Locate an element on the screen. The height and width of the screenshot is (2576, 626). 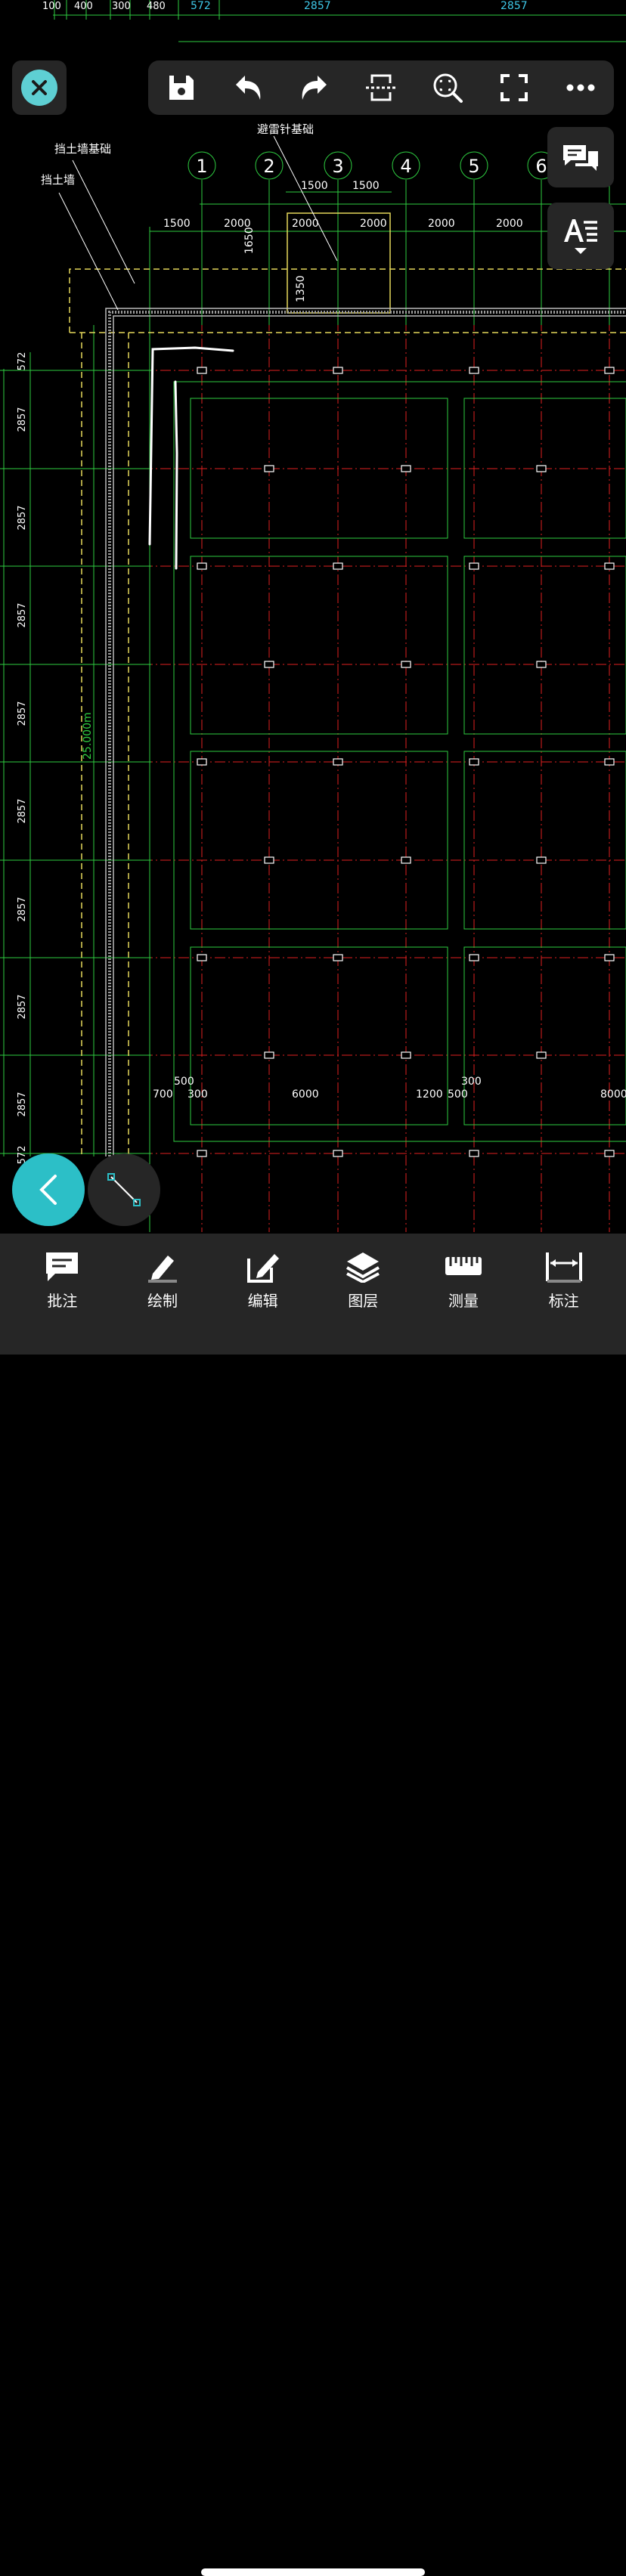
text-styles-button is located at coordinates (581, 236).